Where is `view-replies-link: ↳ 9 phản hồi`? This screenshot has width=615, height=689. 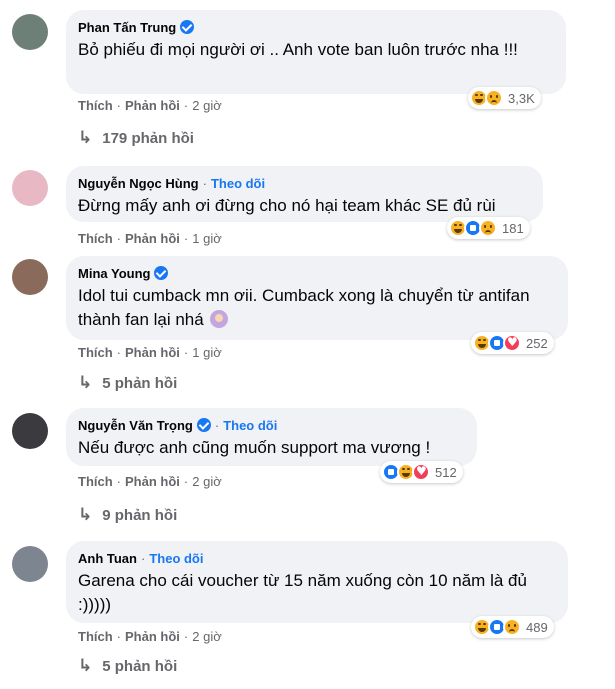 view-replies-link: ↳ 9 phản hồi is located at coordinates (127, 515).